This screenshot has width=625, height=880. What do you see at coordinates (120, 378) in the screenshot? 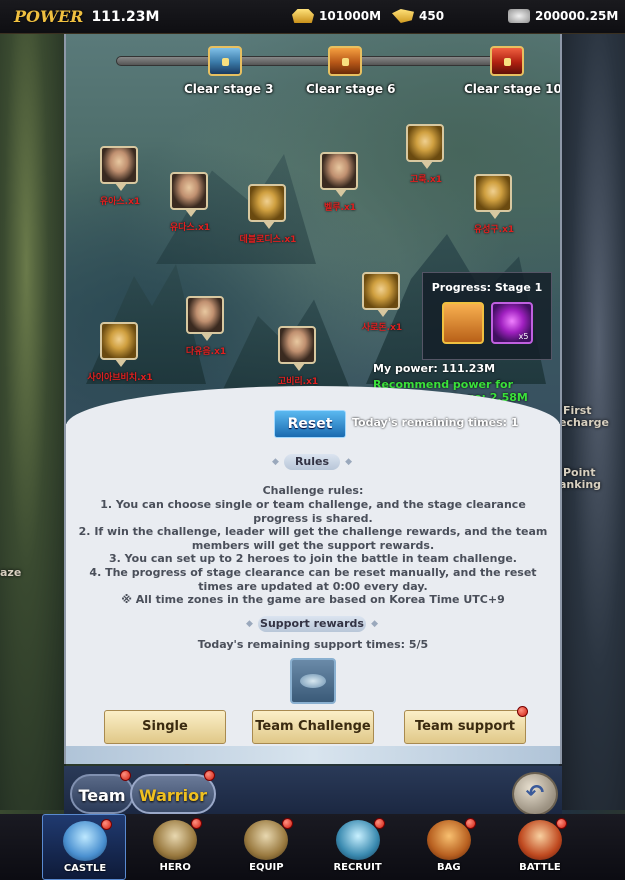
I see `enemy-name: 사이아브비치.x1` at bounding box center [120, 378].